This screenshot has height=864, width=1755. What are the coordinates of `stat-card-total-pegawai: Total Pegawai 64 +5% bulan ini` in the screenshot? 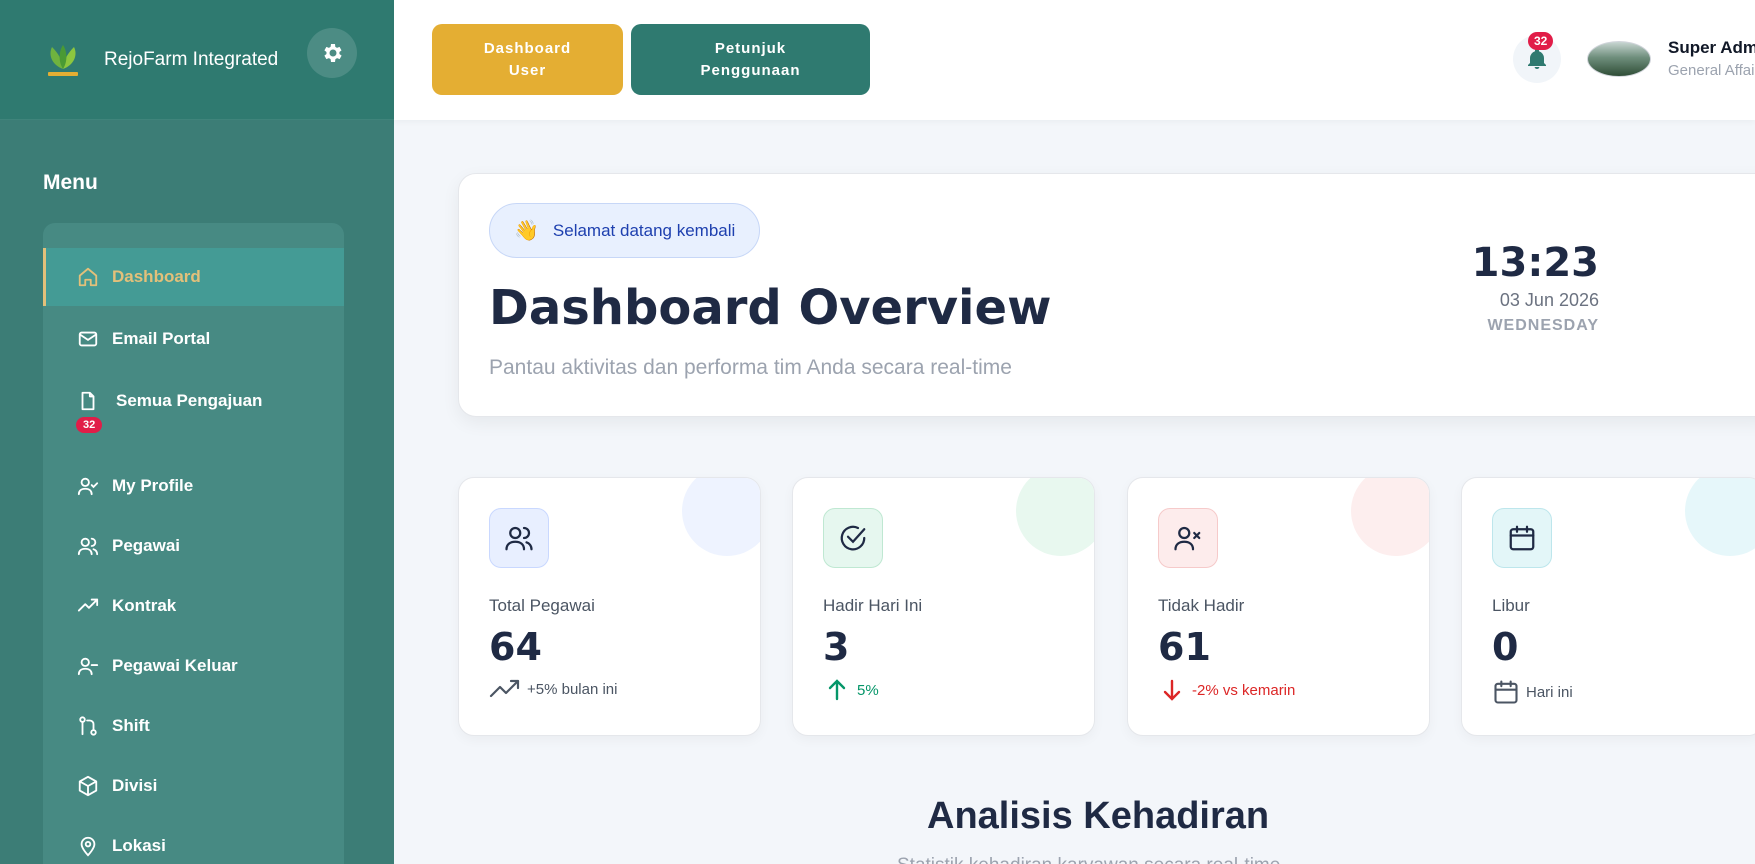 It's located at (609, 606).